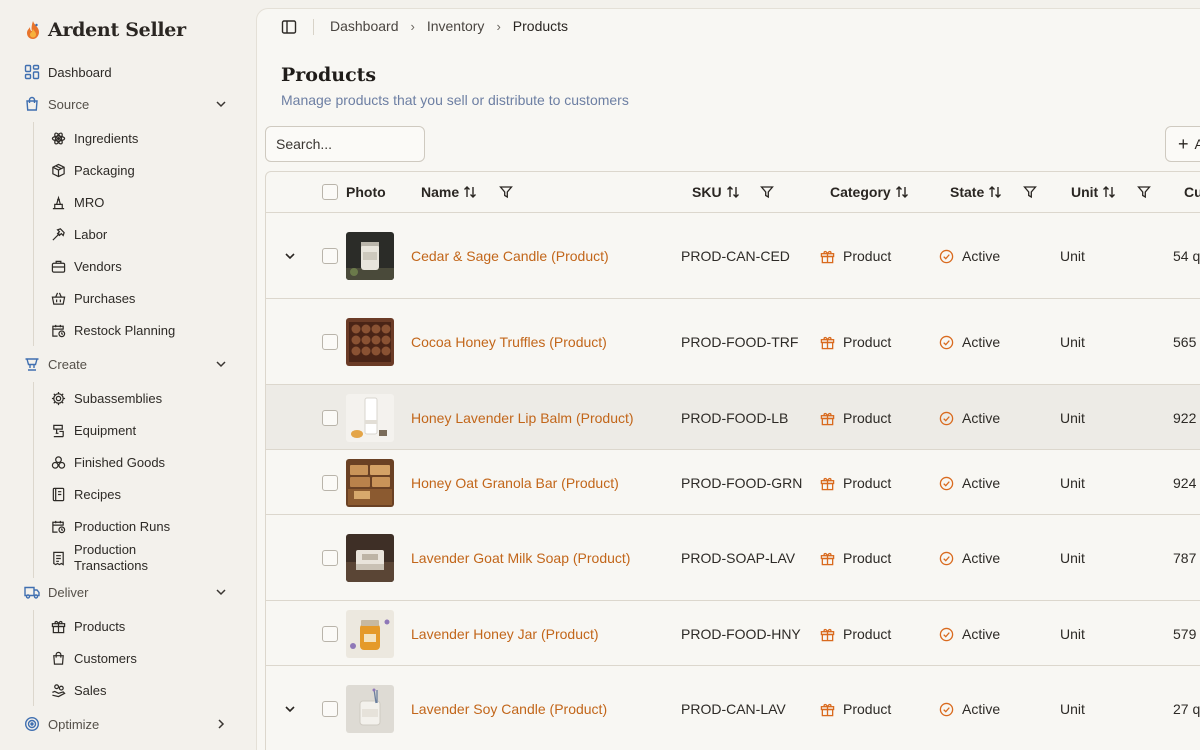 The image size is (1200, 750). What do you see at coordinates (91, 234) in the screenshot?
I see `nav-item-label: Labor` at bounding box center [91, 234].